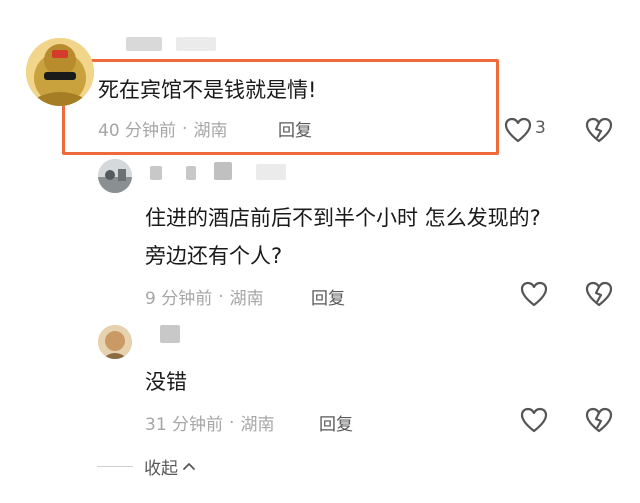 The image size is (640, 503). I want to click on collapse-button: 收起, so click(170, 466).